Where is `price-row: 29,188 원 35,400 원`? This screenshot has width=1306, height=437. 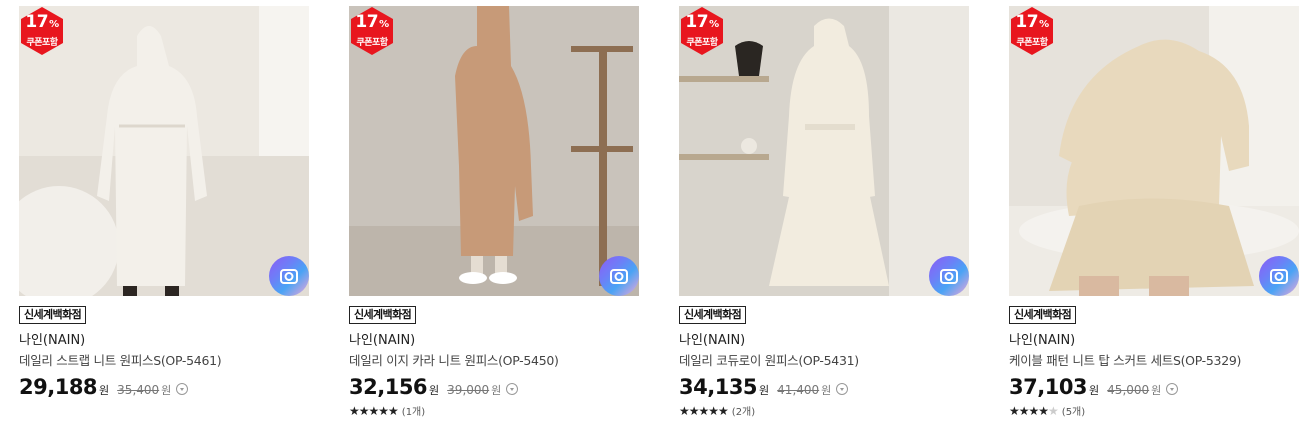
price-row: 29,188 원 35,400 원 is located at coordinates (164, 387).